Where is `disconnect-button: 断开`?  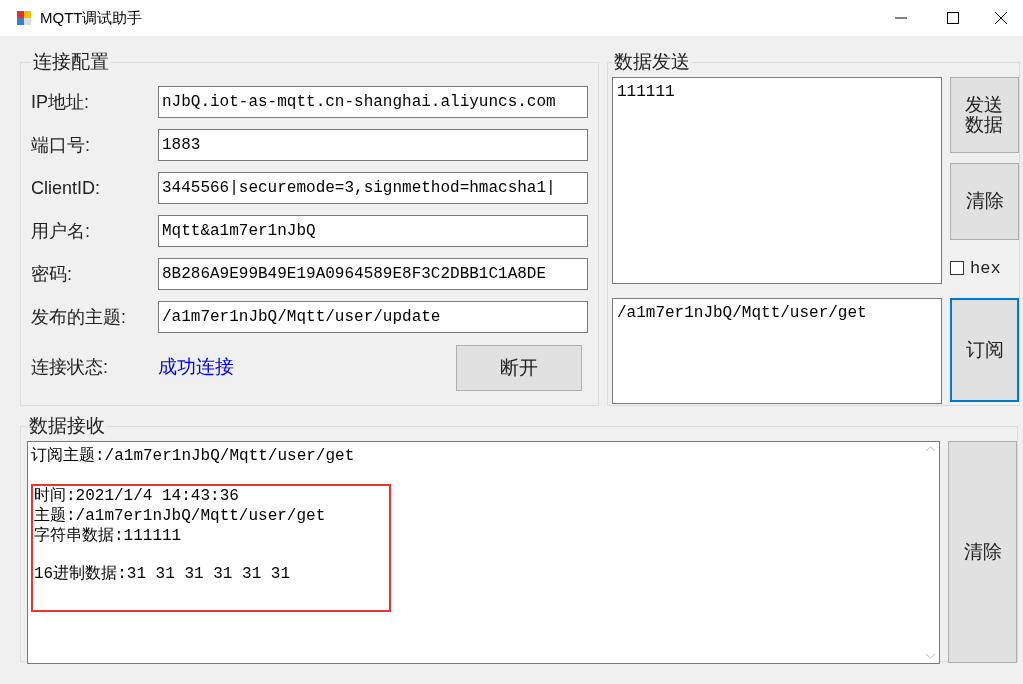 disconnect-button: 断开 is located at coordinates (519, 367).